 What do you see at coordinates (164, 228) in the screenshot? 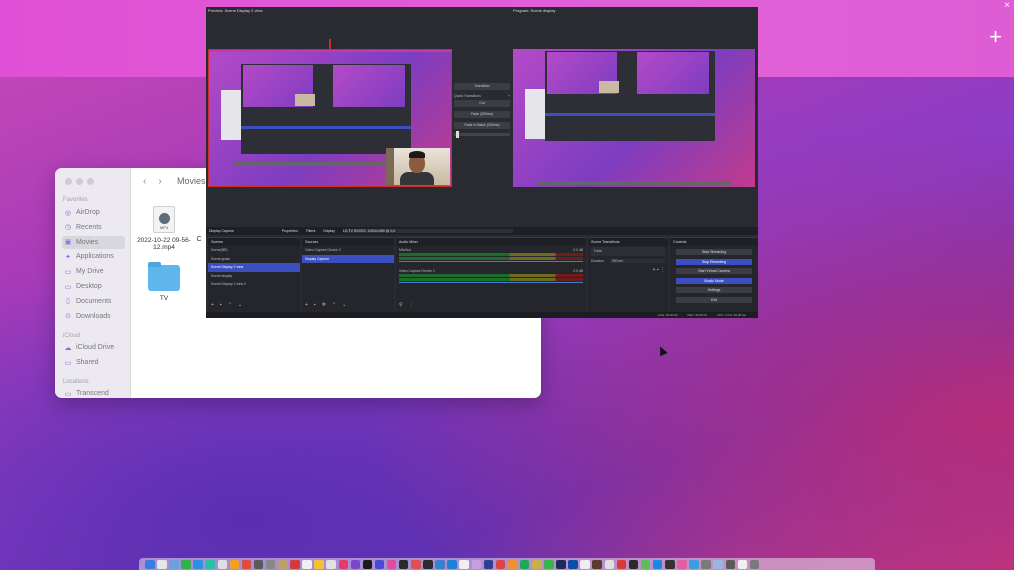
I see `file-item-mp4: MP4 2022-10-22 09-56-12.mp4` at bounding box center [164, 228].